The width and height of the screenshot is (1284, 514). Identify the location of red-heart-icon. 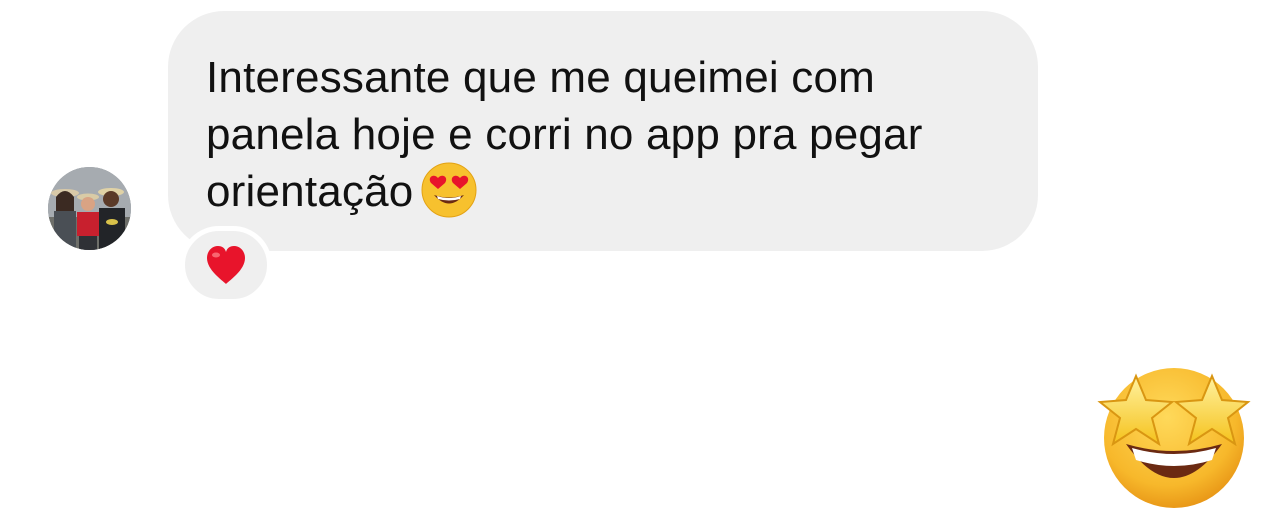
(226, 265).